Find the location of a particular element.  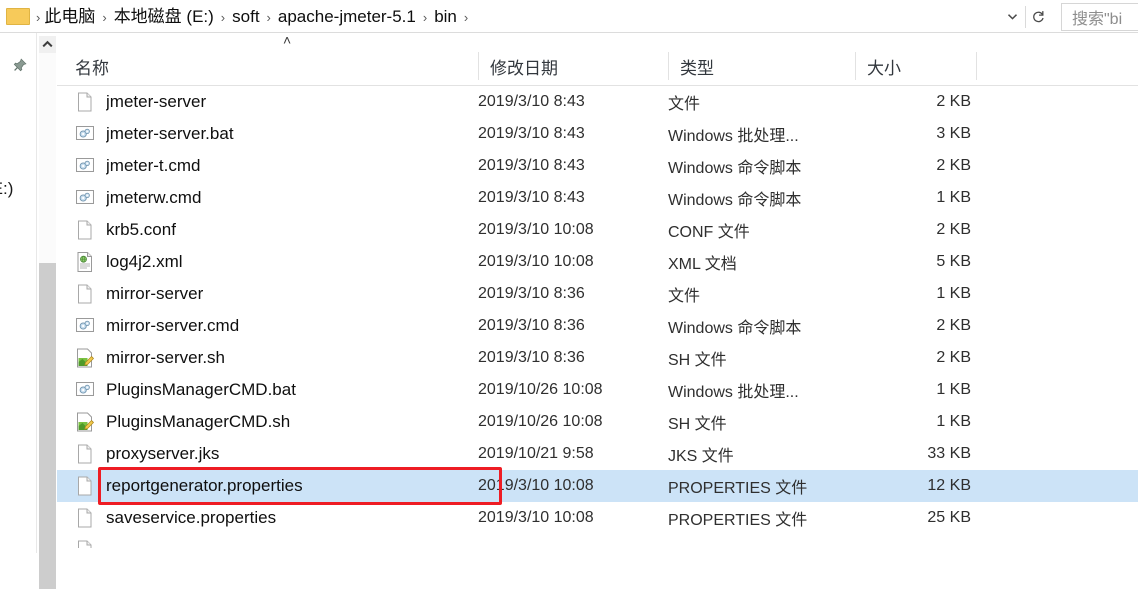

column-header-size: 大小 is located at coordinates (916, 66).